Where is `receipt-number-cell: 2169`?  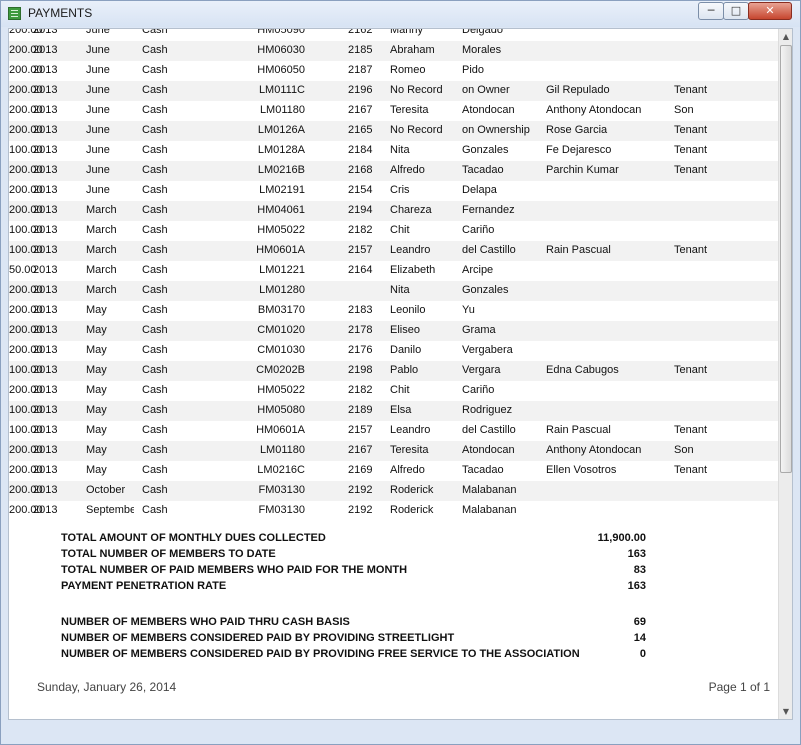 receipt-number-cell: 2169 is located at coordinates (360, 470).